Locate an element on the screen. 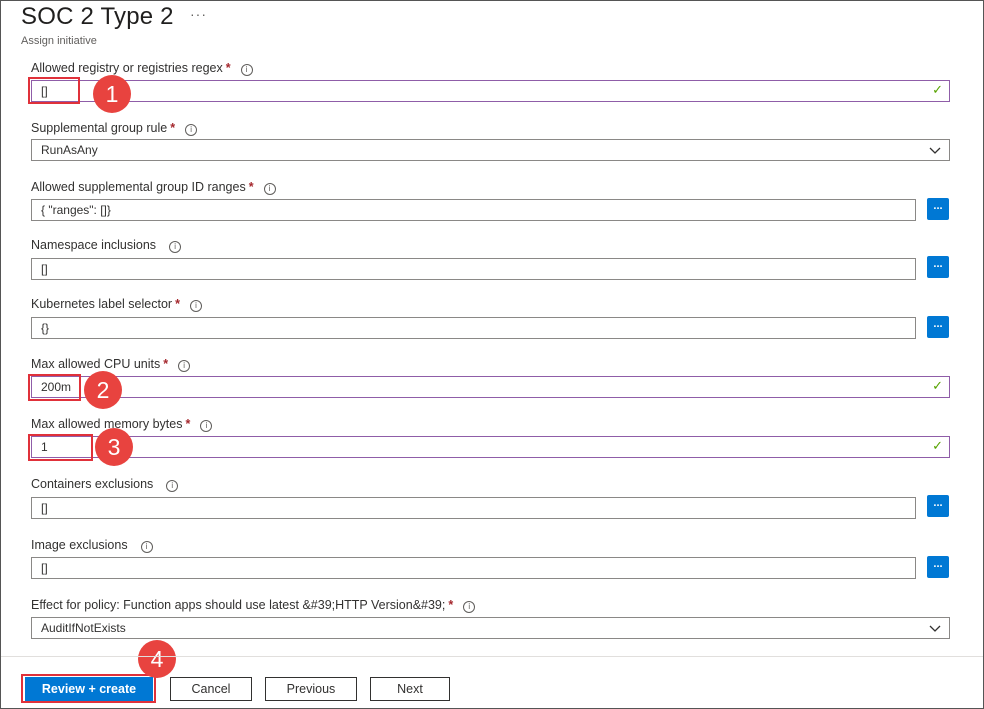  annotation-badge: 3 is located at coordinates (114, 447).